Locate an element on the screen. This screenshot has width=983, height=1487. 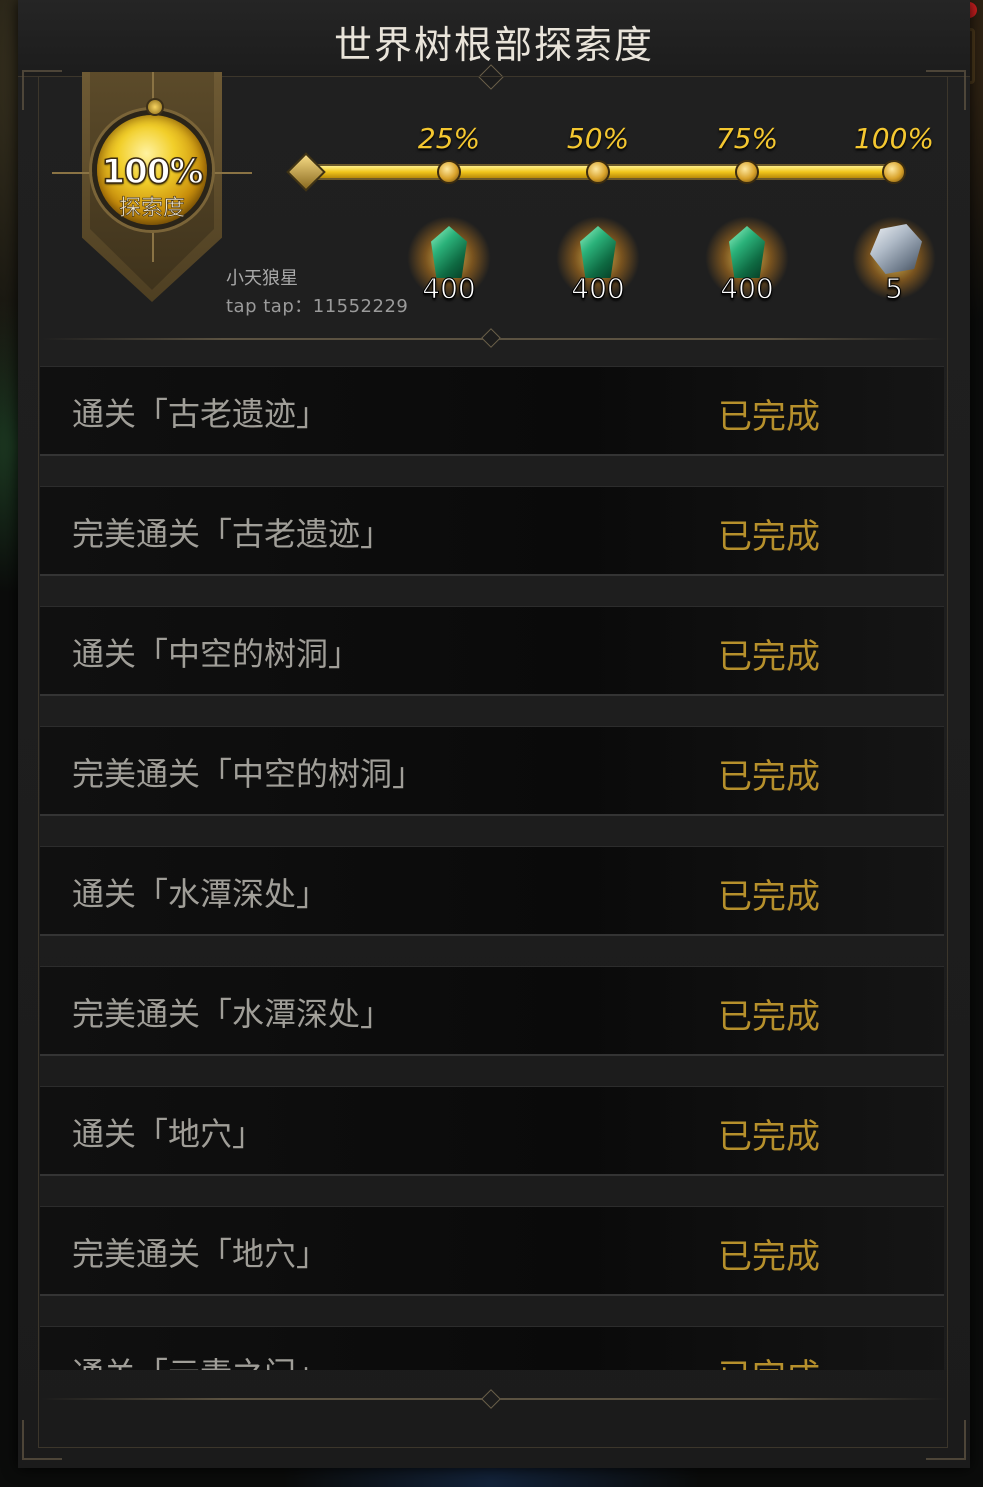
progress-start-diamond-icon is located at coordinates (306, 172).